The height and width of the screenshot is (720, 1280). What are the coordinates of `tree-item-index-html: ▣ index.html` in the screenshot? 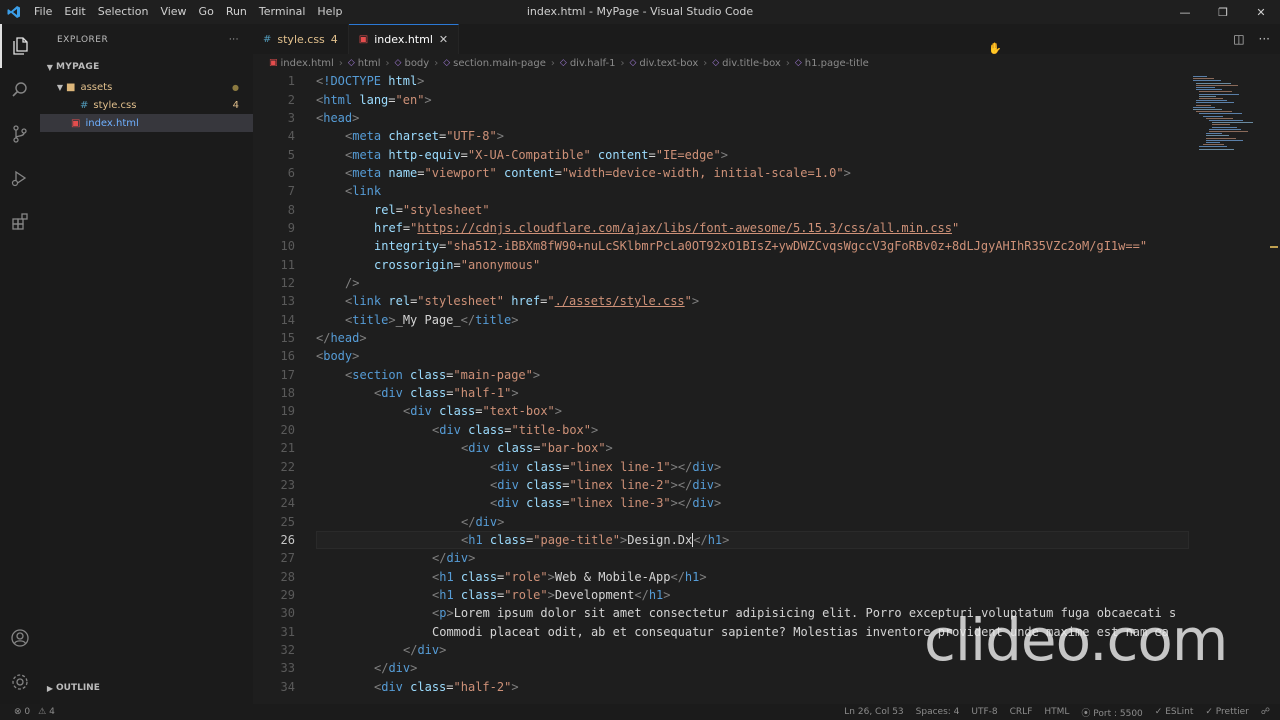 It's located at (146, 123).